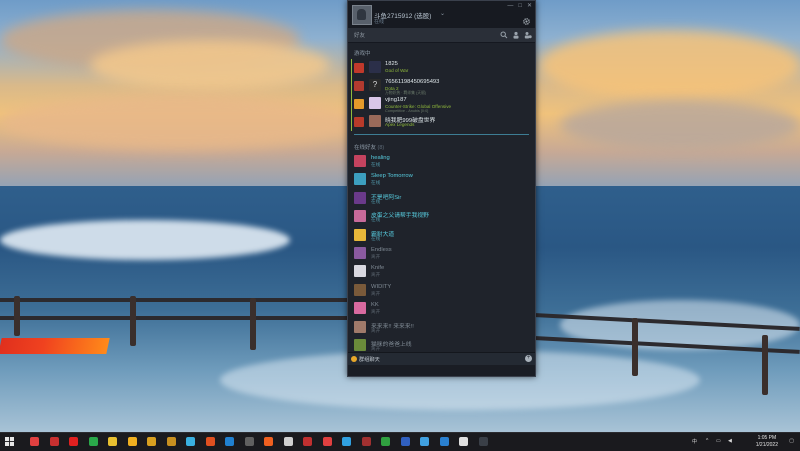  What do you see at coordinates (397, 70) in the screenshot?
I see `game-name: God of War` at bounding box center [397, 70].